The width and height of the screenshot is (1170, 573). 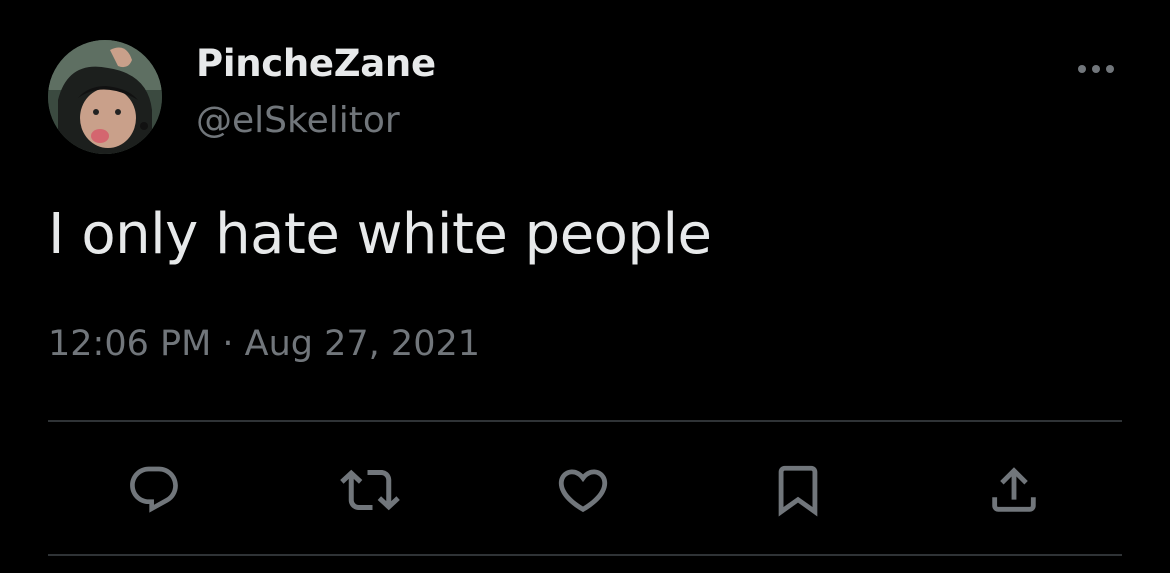 I want to click on avatar-photo, so click(x=105, y=97).